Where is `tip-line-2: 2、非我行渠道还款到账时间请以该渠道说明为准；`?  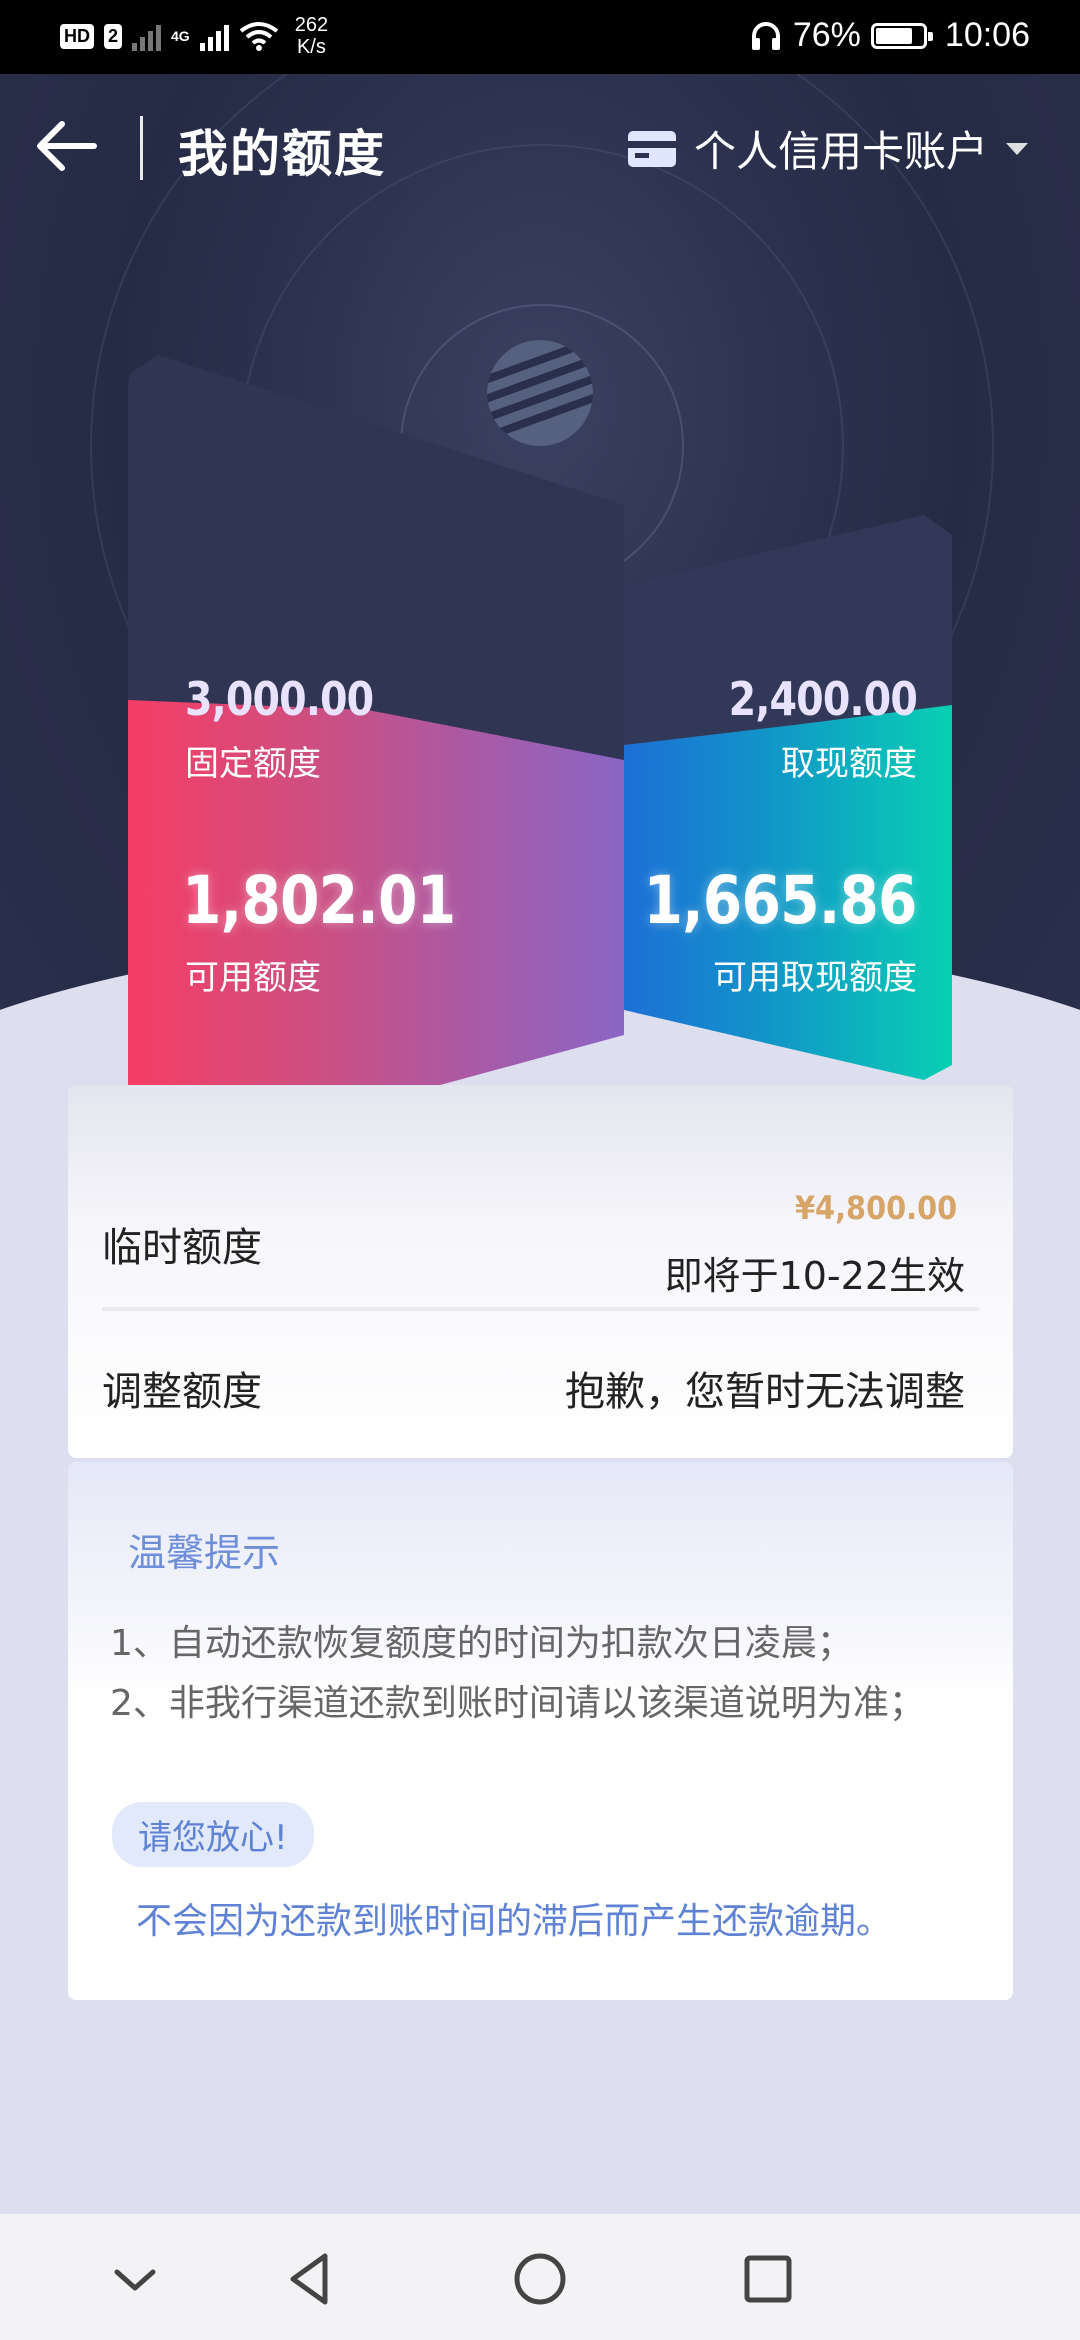 tip-line-2: 2、非我行渠道还款到账时间请以该渠道说明为准； is located at coordinates (517, 1703).